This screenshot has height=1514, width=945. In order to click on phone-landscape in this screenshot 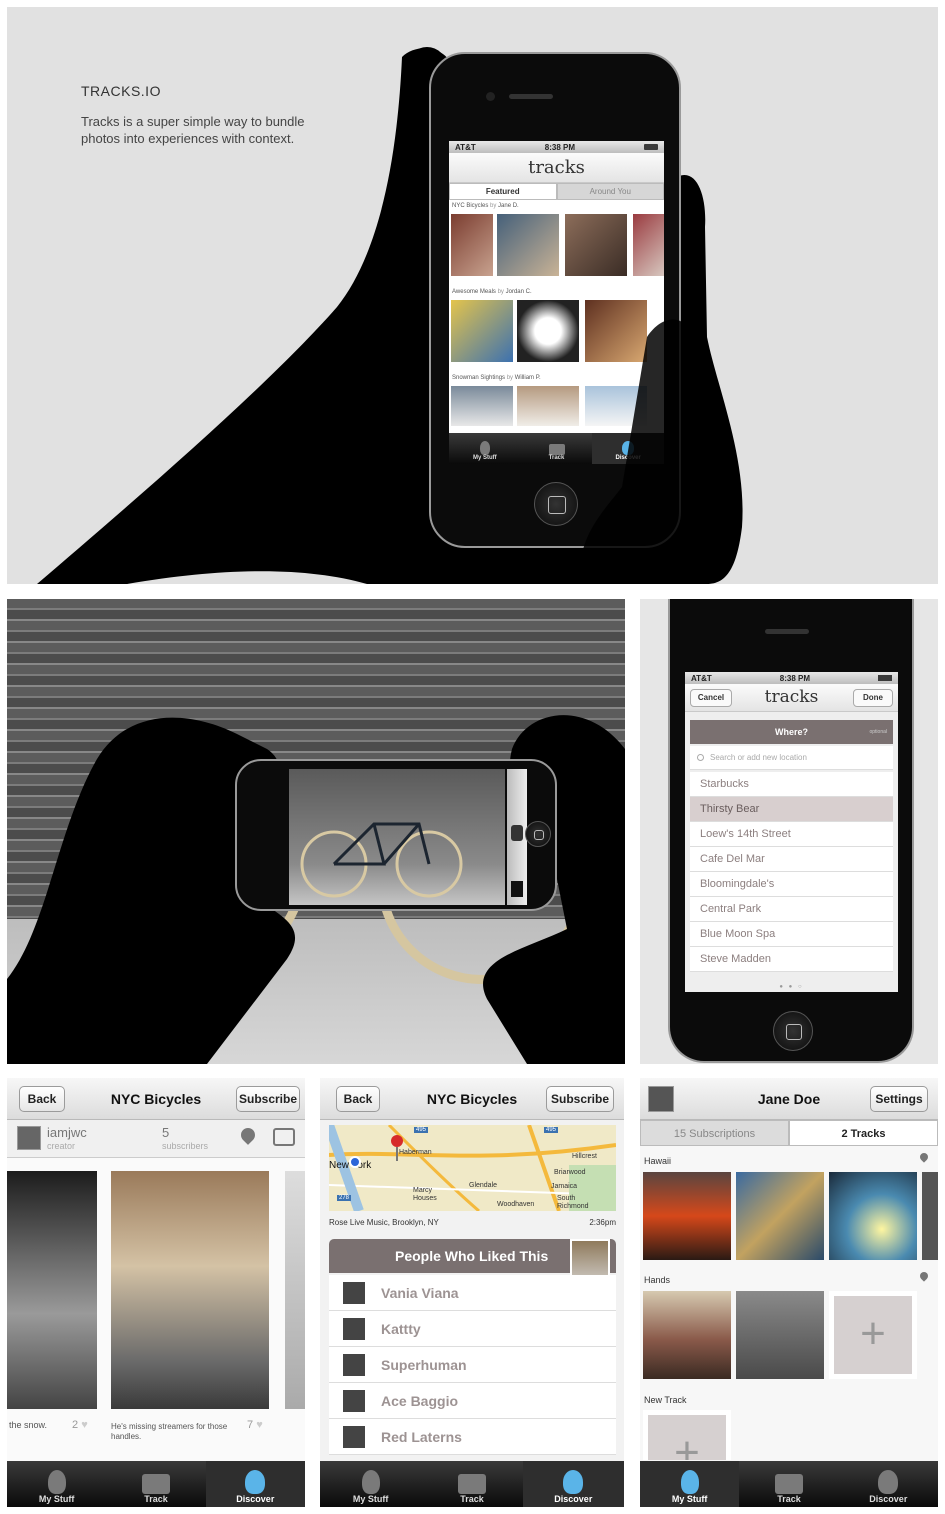, I will do `click(396, 835)`.